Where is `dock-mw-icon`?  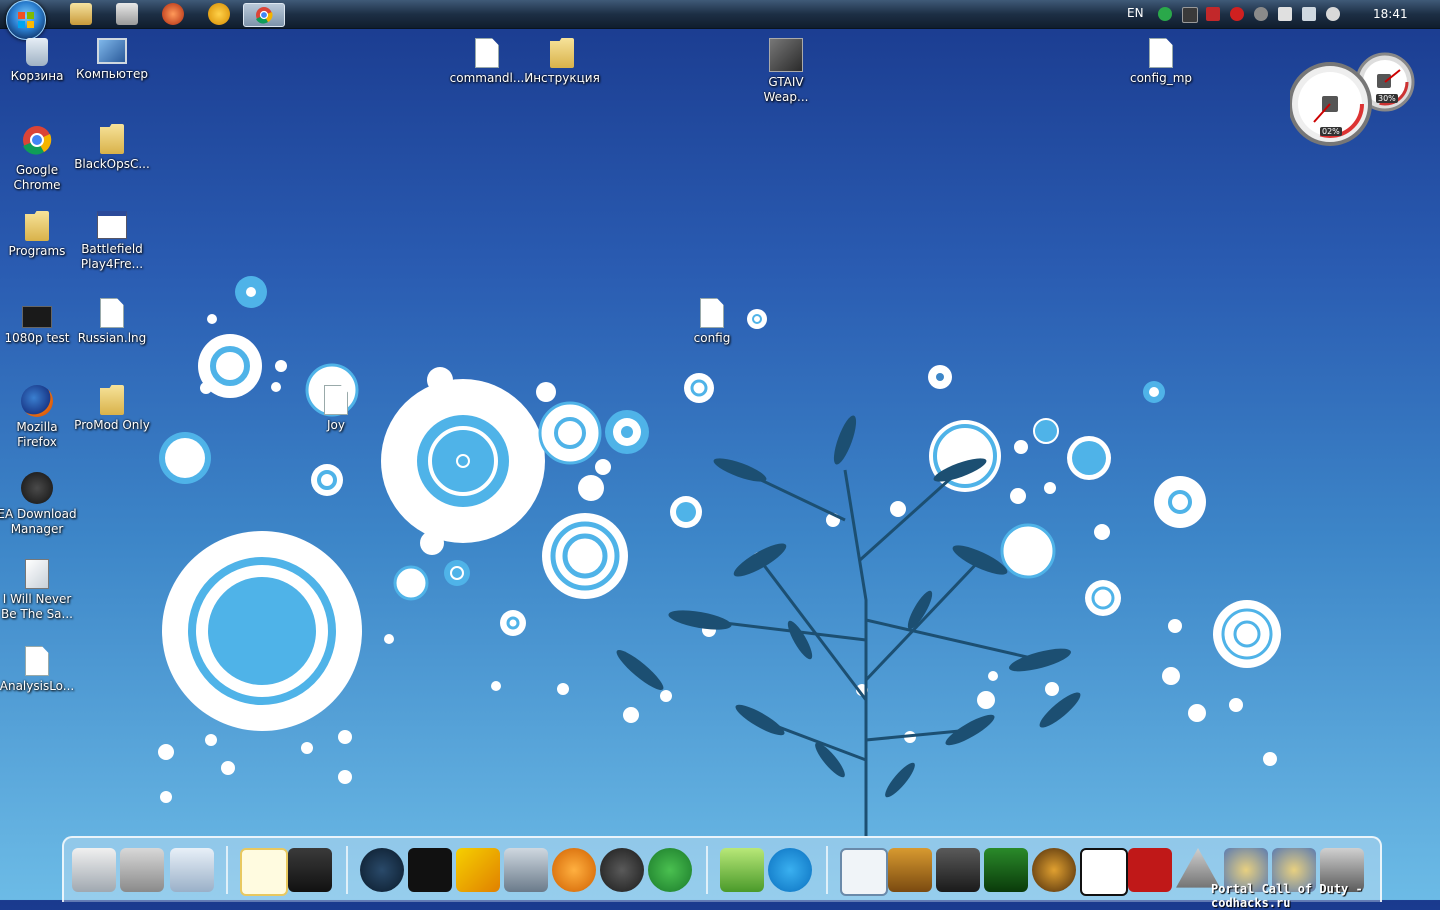 dock-mw-icon is located at coordinates (1006, 870).